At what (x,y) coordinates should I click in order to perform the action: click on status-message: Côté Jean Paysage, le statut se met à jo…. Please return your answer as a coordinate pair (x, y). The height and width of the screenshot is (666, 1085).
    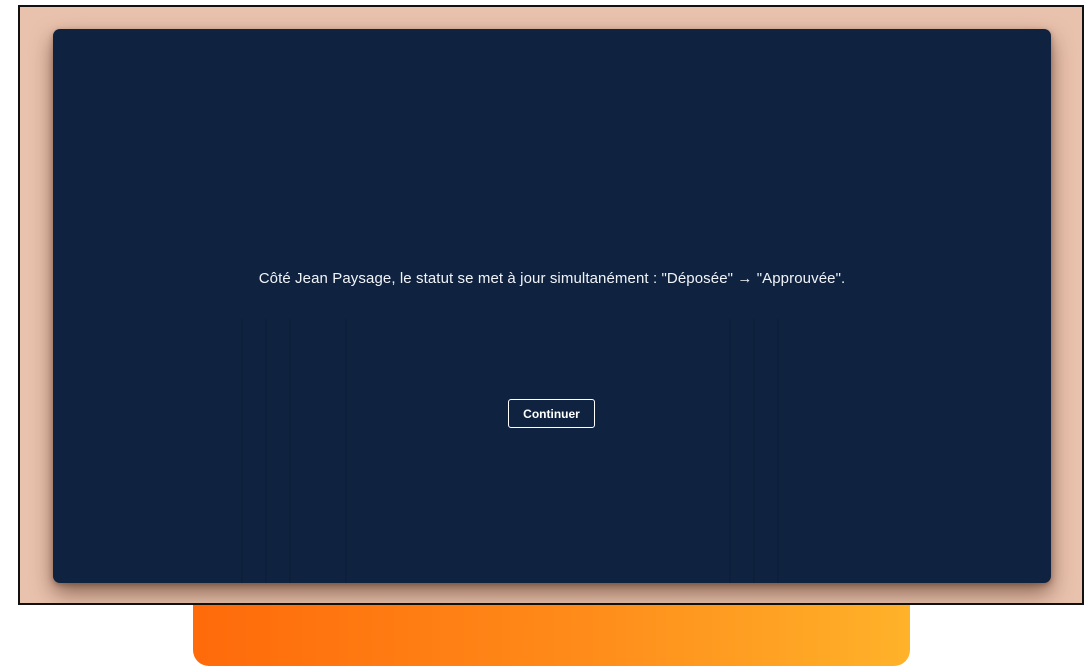
    Looking at the image, I should click on (552, 278).